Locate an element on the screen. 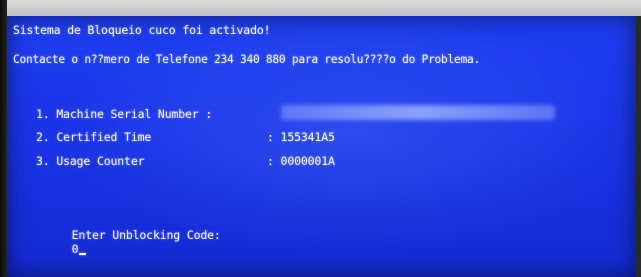  monitor-left-bezel is located at coordinates (3, 138).